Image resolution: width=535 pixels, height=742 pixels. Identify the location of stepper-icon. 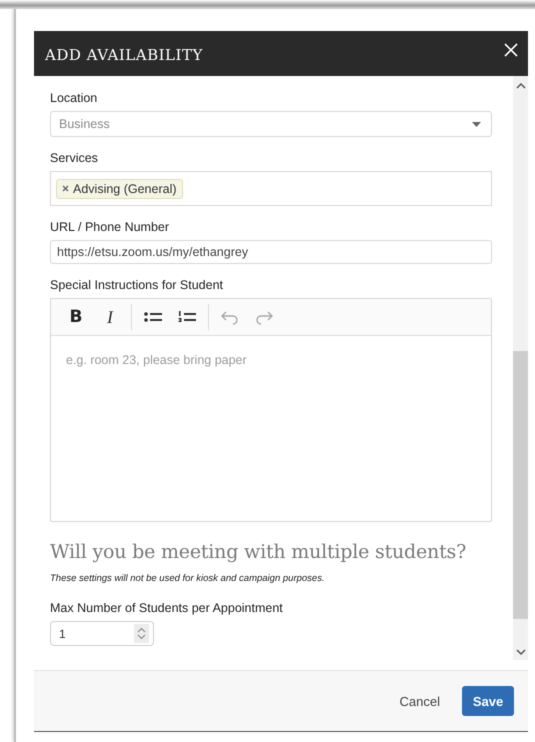
(141, 633).